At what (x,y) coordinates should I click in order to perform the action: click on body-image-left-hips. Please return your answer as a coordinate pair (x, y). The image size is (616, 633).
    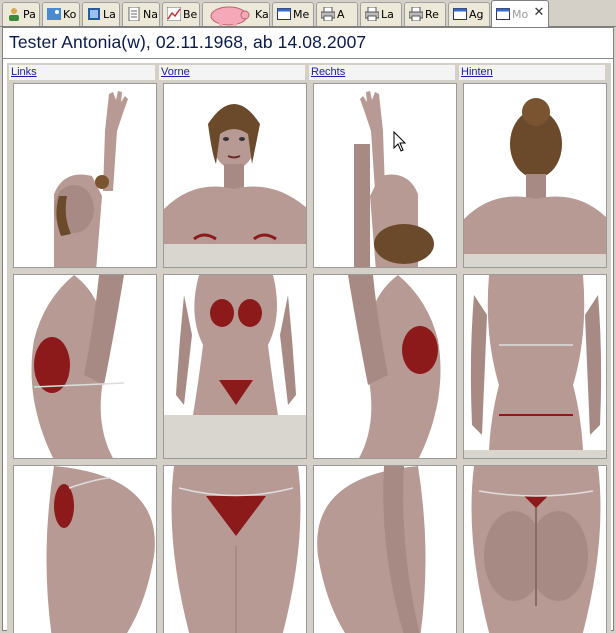
    Looking at the image, I should click on (85, 549).